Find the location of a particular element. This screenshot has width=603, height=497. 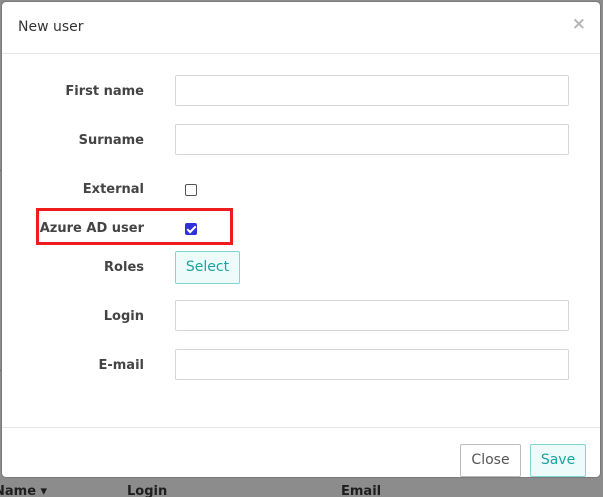

close-icon: × is located at coordinates (579, 24).